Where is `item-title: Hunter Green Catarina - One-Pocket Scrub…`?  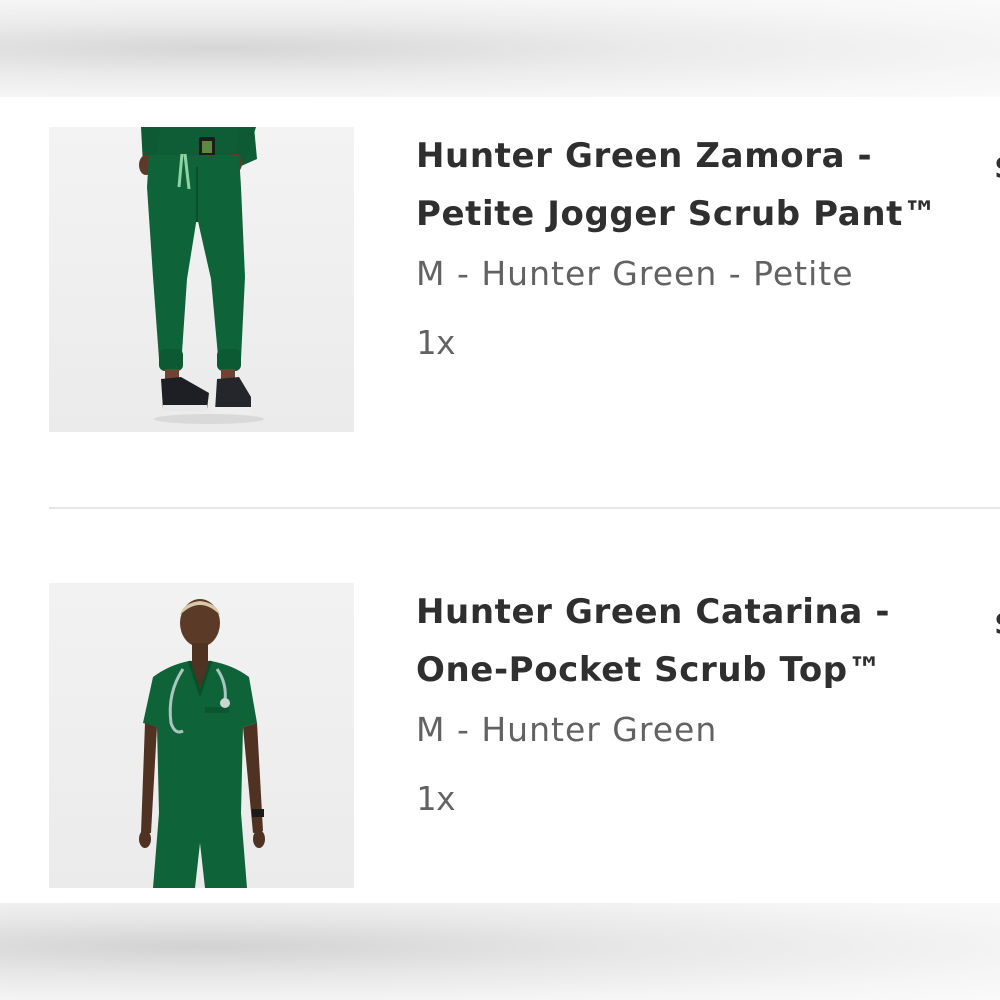 item-title: Hunter Green Catarina - One-Pocket Scrub… is located at coordinates (701, 641).